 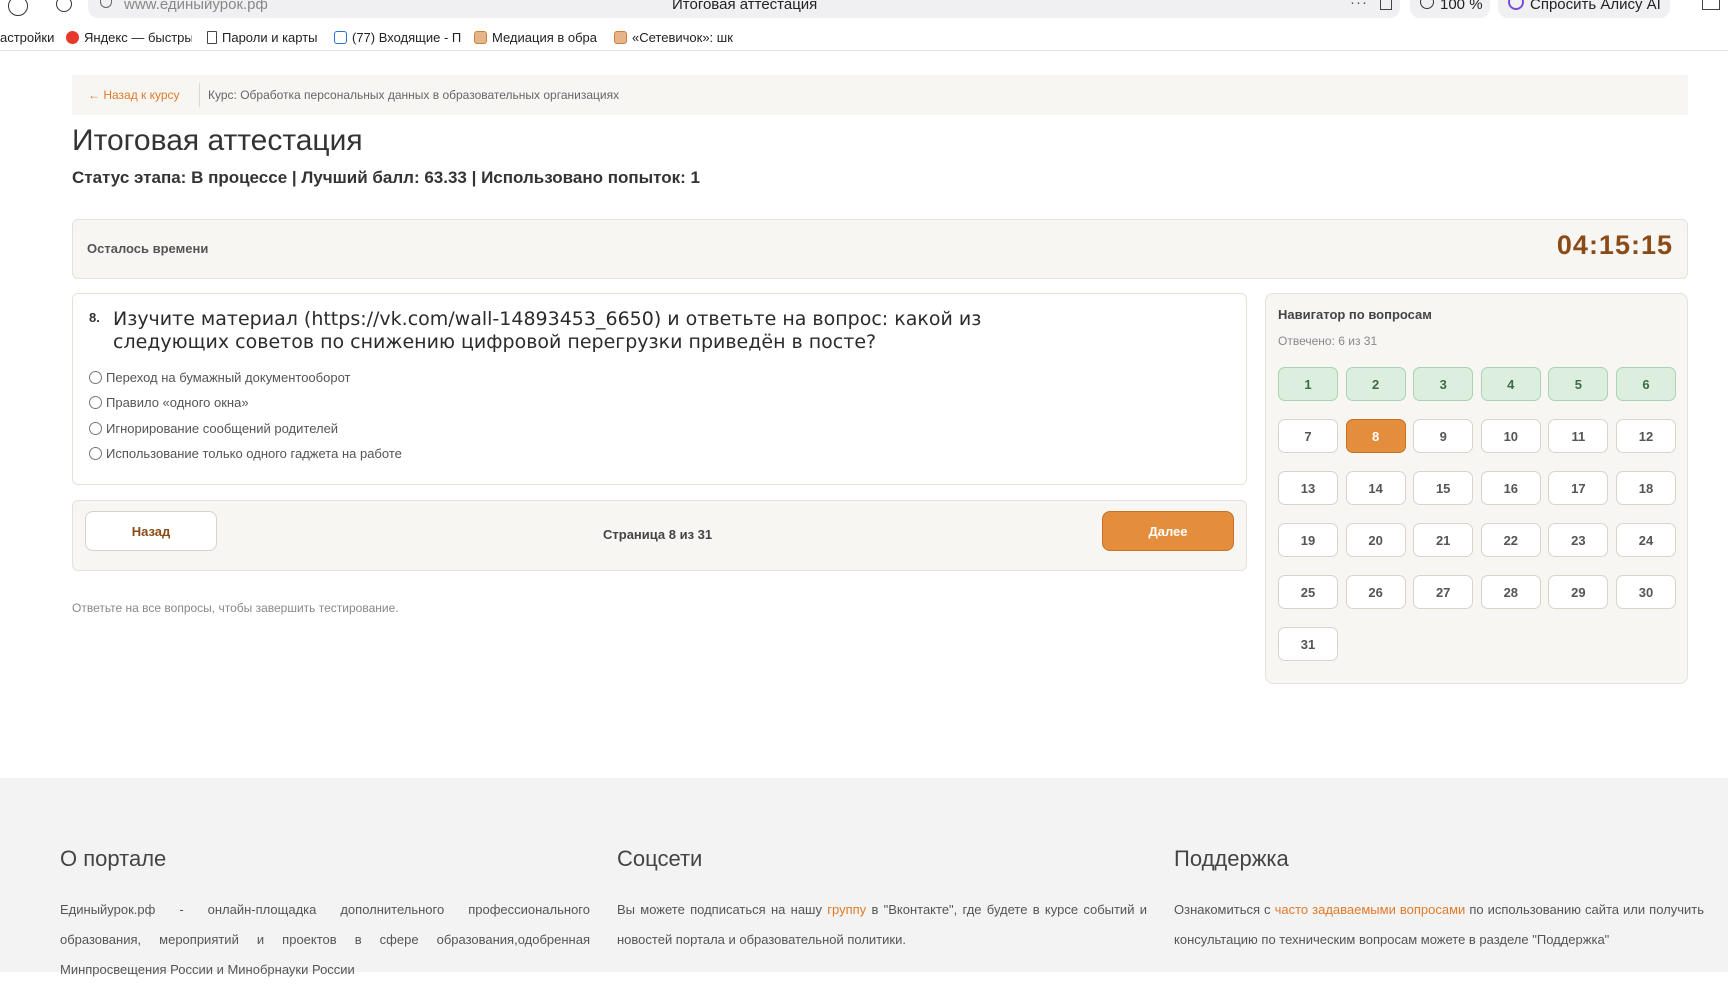 I want to click on question-nav-button-7: 7, so click(x=1308, y=436).